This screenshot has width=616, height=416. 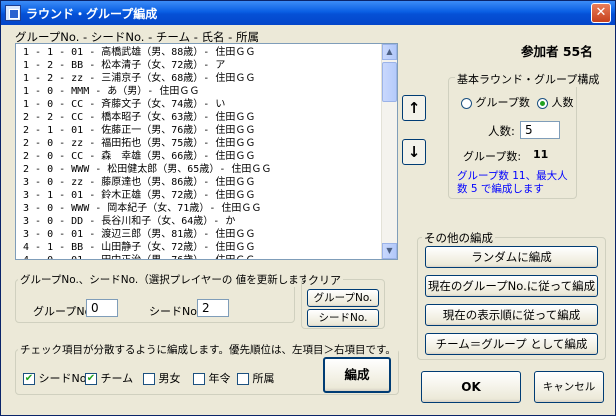 What do you see at coordinates (199, 156) in the screenshot?
I see `list-item: 2 - 0 - CC - 森 幸雄（男、66歳）- 住田ＧＧ` at bounding box center [199, 156].